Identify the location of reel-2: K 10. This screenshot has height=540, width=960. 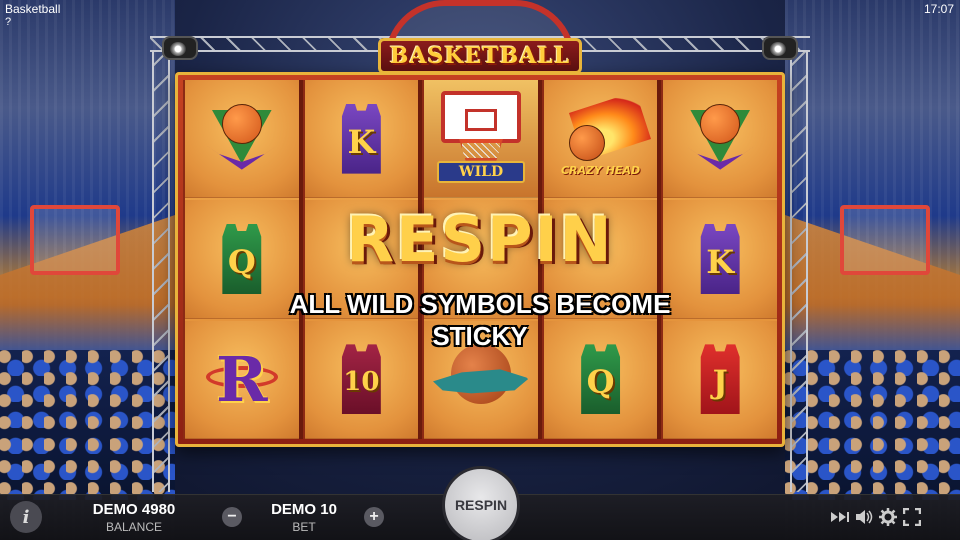
(360, 259).